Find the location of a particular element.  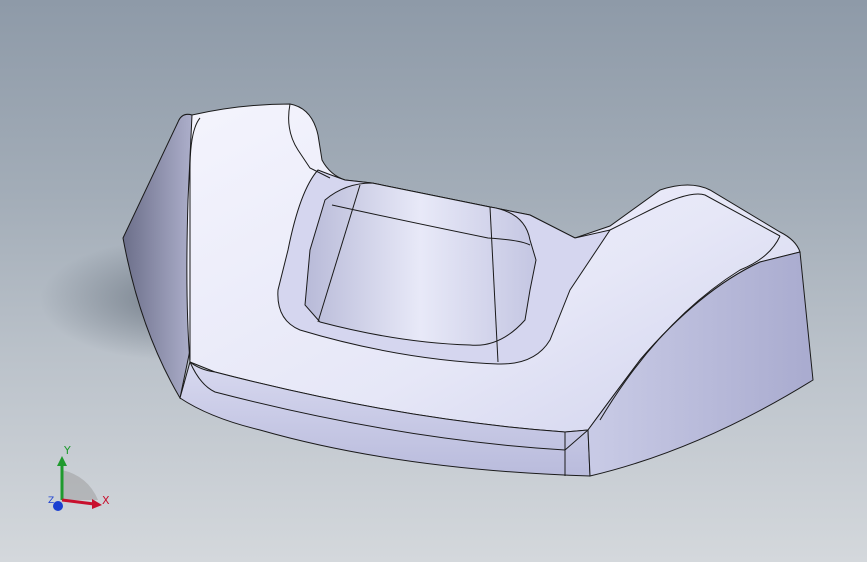

triad-axes-icon is located at coordinates (77, 483).